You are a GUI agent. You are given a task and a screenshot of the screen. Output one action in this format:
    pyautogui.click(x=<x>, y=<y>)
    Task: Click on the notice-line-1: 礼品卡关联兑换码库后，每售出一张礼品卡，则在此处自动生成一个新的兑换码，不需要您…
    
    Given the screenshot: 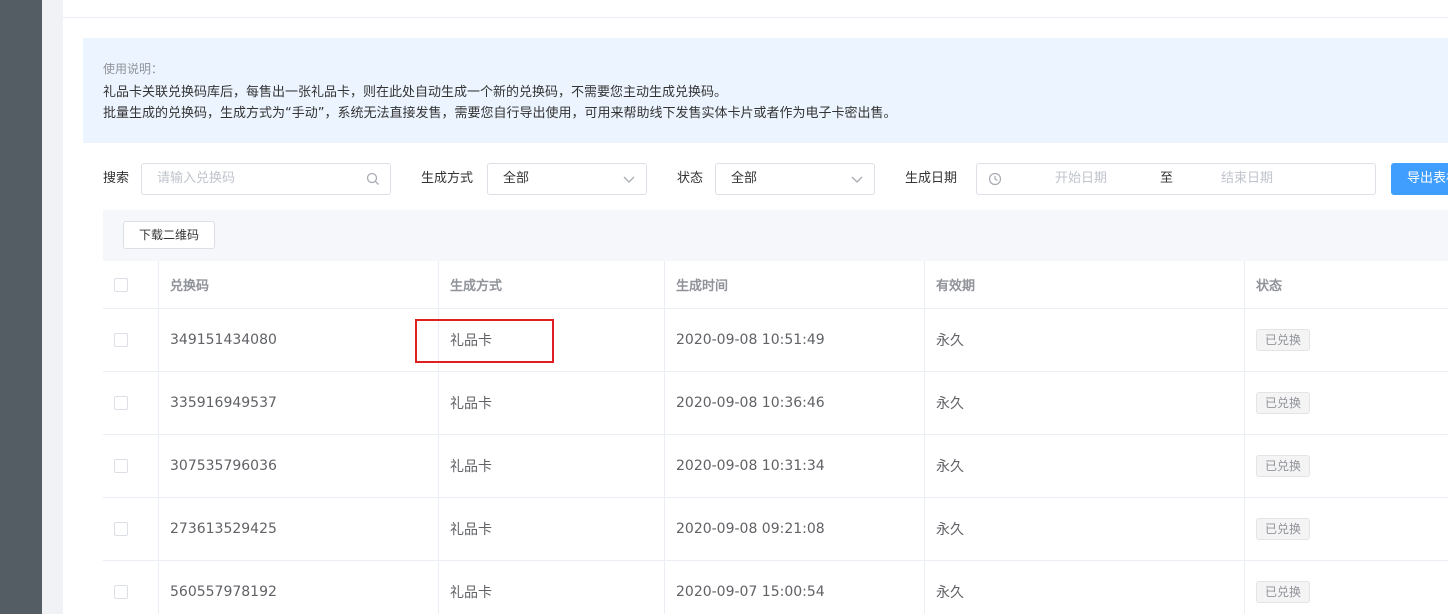 What is the action you would take?
    pyautogui.click(x=415, y=92)
    